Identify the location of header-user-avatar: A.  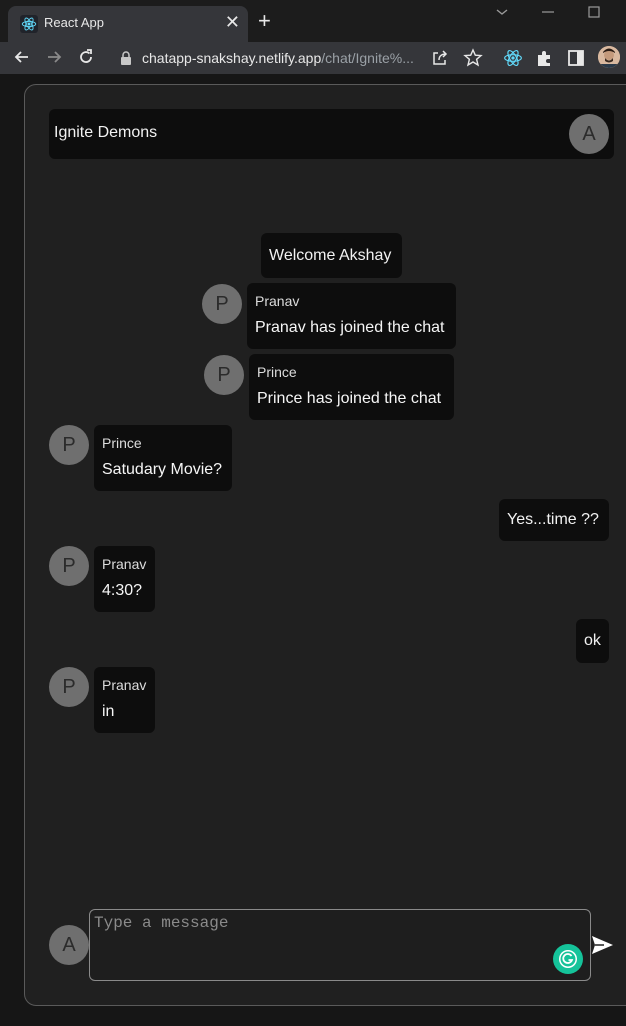
(589, 134).